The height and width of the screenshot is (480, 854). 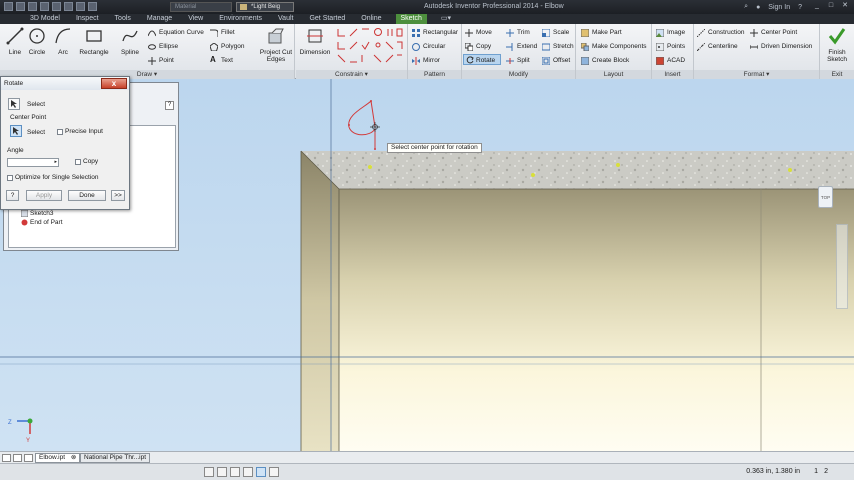 I want to click on acad-button: ACAD, so click(x=670, y=60).